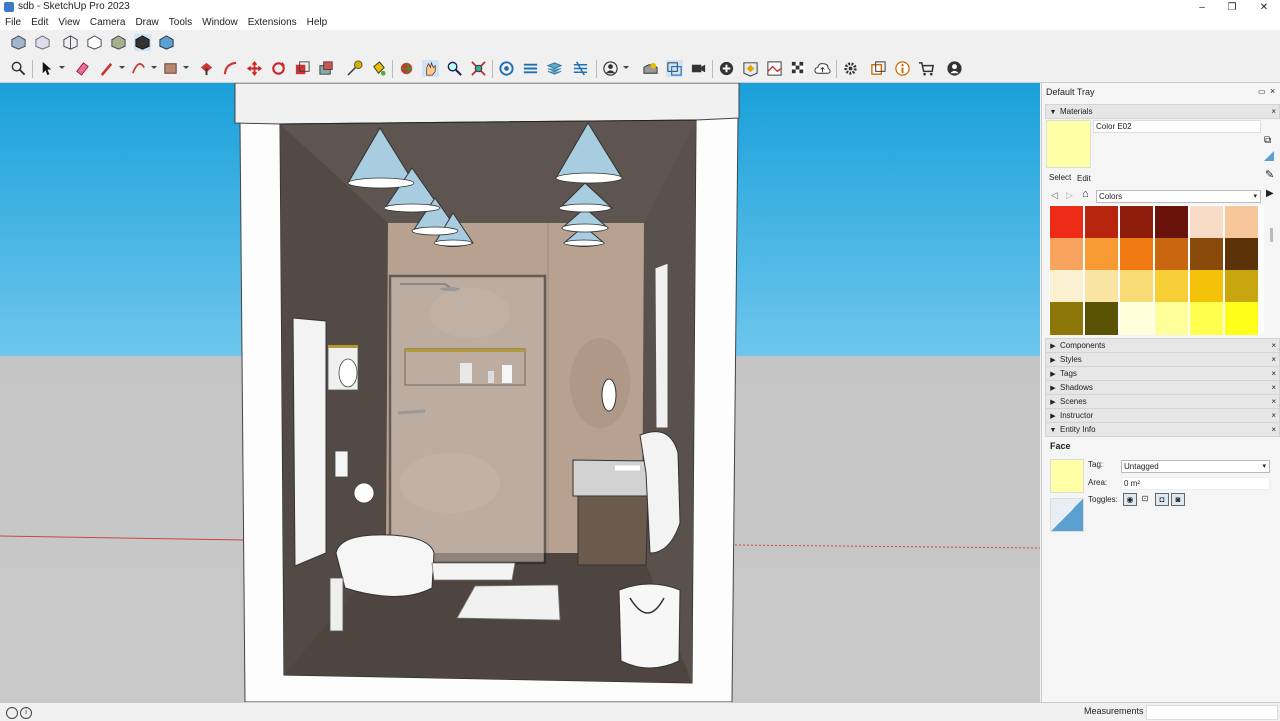  I want to click on tray-pin-icon: ▭, so click(1262, 91).